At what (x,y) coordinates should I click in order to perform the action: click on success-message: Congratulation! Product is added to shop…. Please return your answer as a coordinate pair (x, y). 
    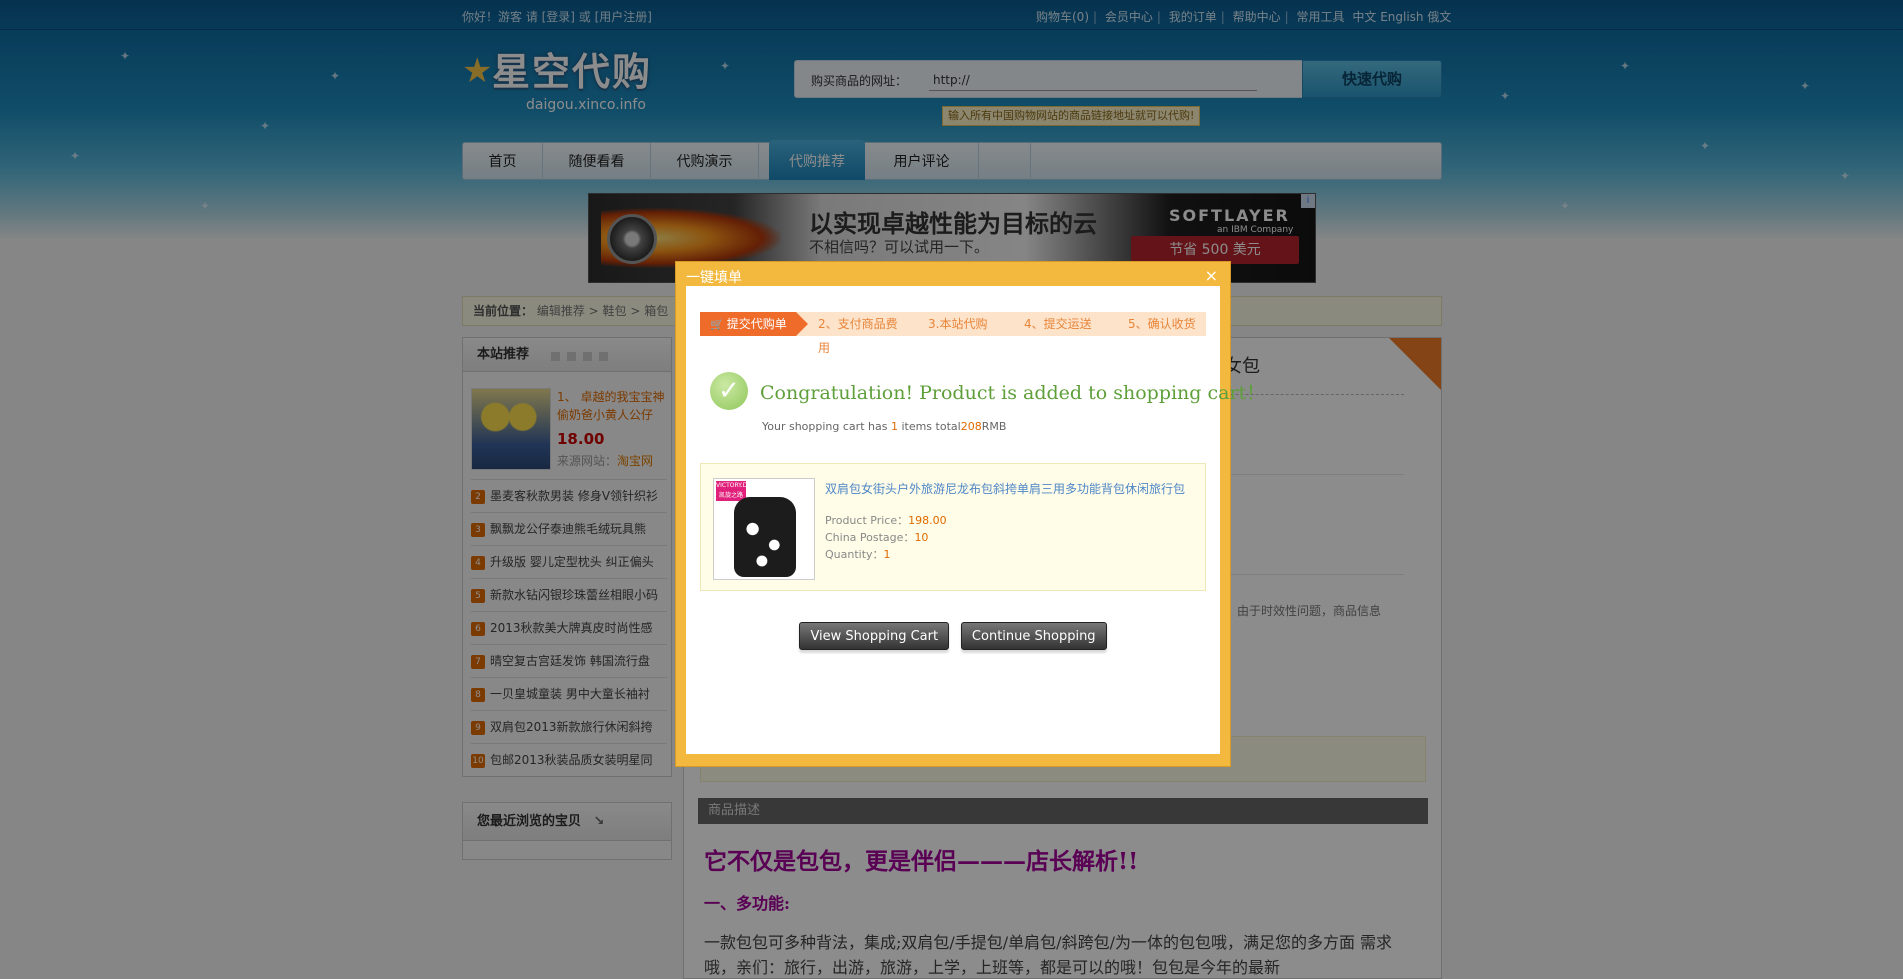
    Looking at the image, I should click on (1013, 393).